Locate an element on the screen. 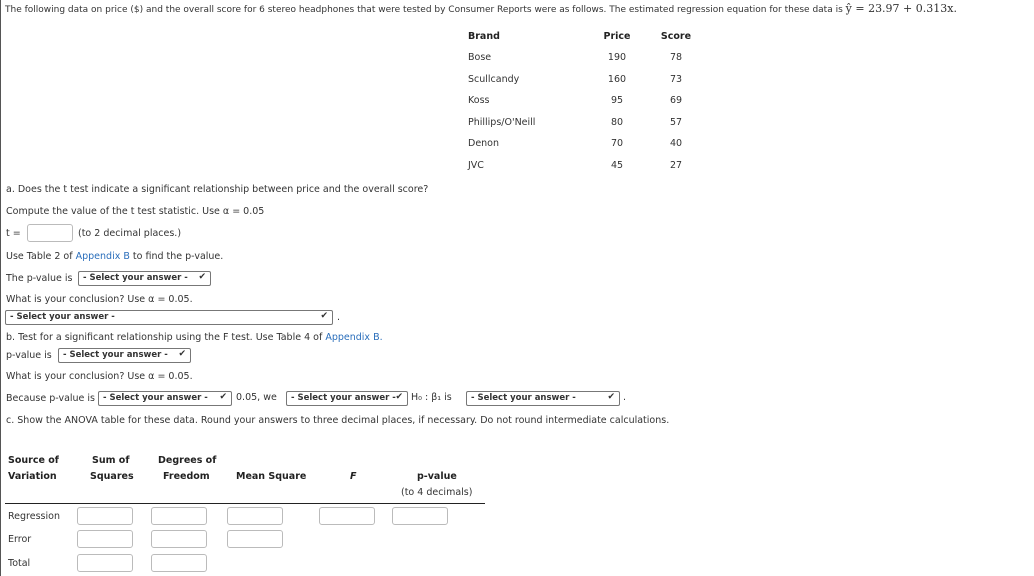 This screenshot has height=576, width=1034. header-degrees: Degrees of is located at coordinates (187, 460).